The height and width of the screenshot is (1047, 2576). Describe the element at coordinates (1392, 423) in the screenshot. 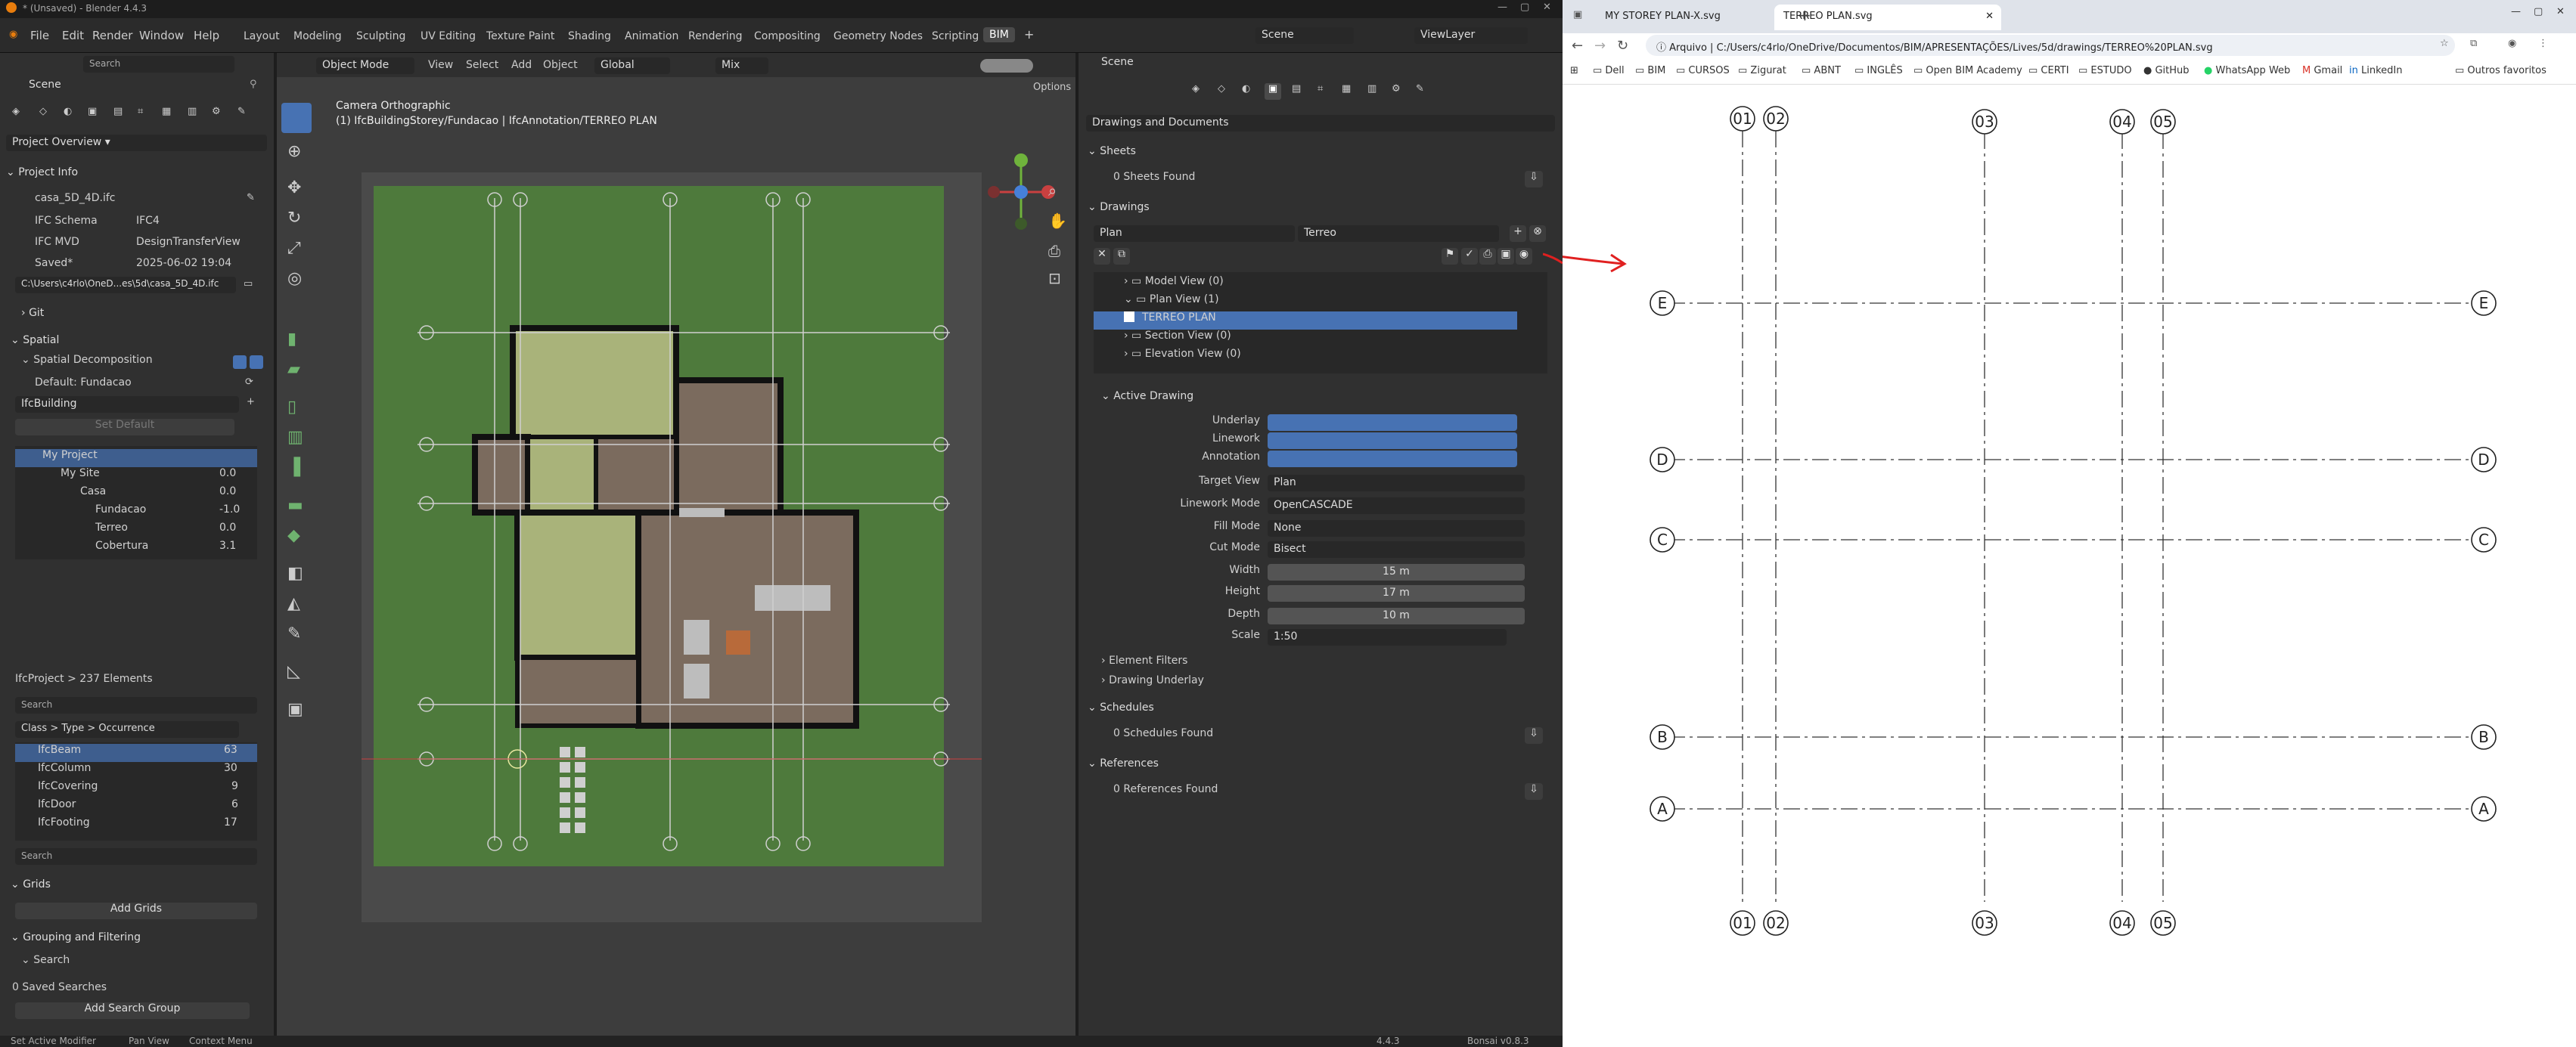

I see `underlay-toggle` at that location.